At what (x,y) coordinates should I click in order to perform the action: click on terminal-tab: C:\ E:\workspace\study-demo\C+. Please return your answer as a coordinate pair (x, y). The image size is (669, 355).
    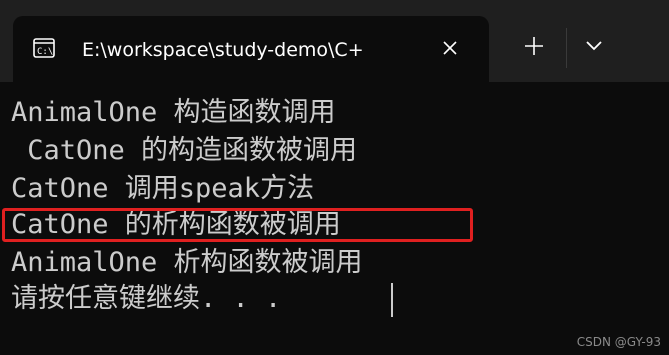
    Looking at the image, I should click on (251, 49).